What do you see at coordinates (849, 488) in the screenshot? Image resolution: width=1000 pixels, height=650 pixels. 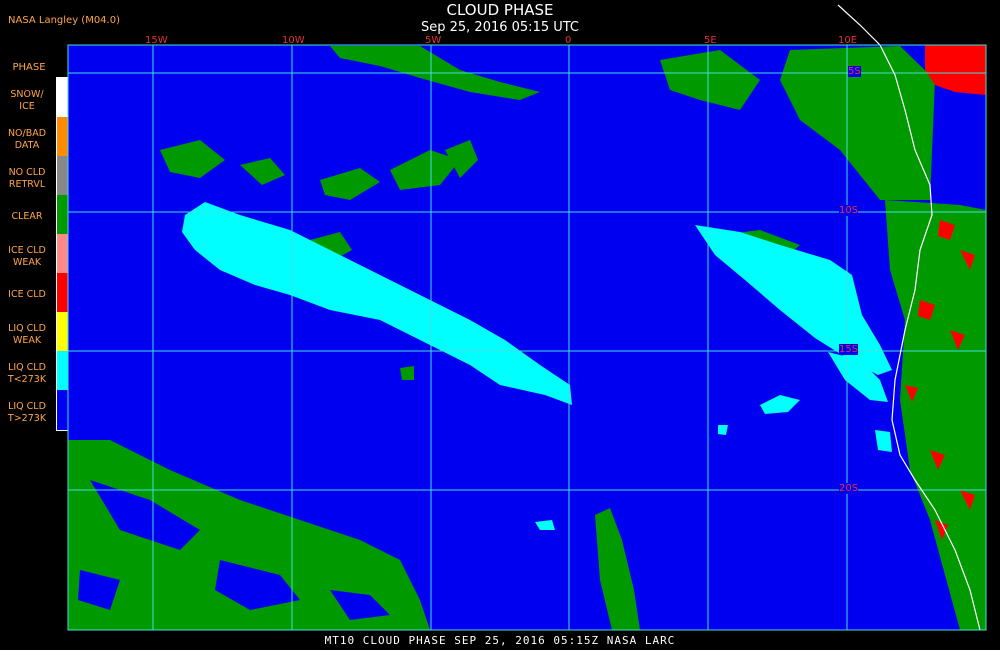 I see `lat-label-20s: 20S` at bounding box center [849, 488].